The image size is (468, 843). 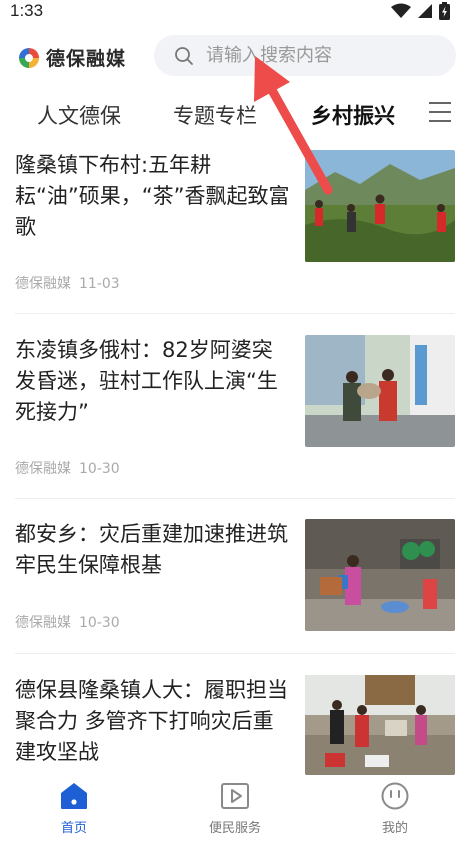 What do you see at coordinates (215, 115) in the screenshot?
I see `tab-special-topics: 专题专栏` at bounding box center [215, 115].